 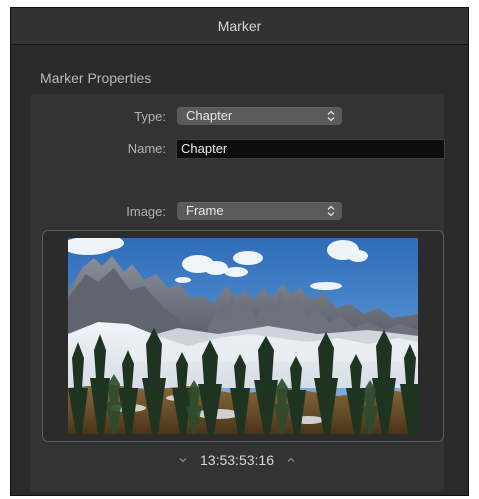 What do you see at coordinates (259, 211) in the screenshot?
I see `image-popup: Frame` at bounding box center [259, 211].